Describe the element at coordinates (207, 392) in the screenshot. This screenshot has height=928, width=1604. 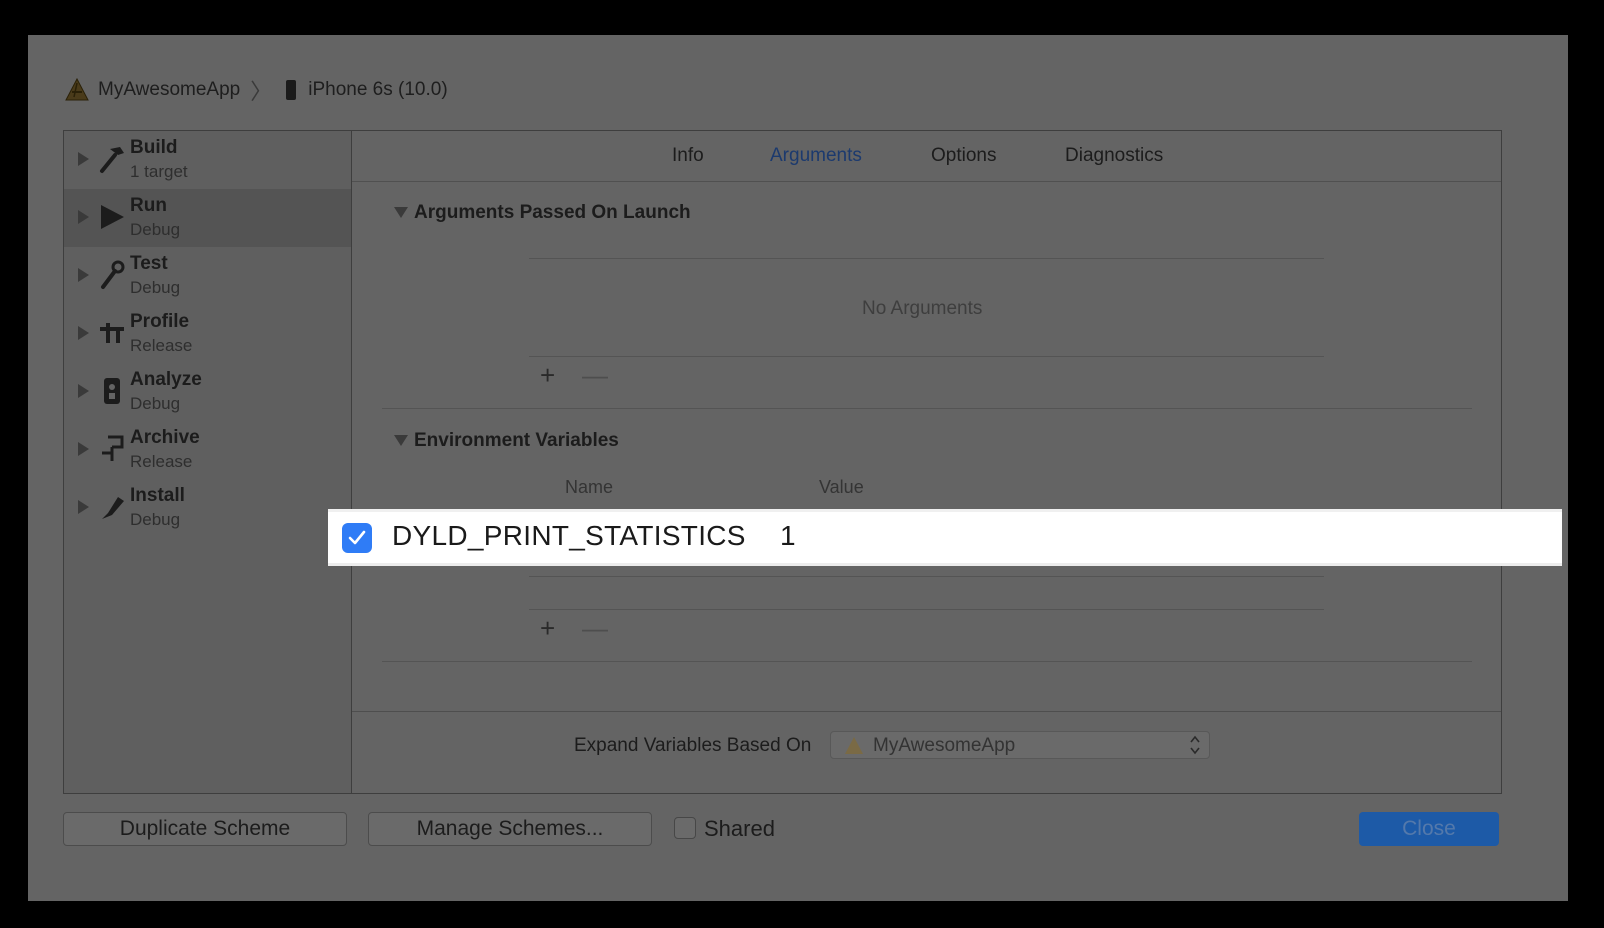
I see `sidebar-item-analyze: Analyze Debug` at that location.